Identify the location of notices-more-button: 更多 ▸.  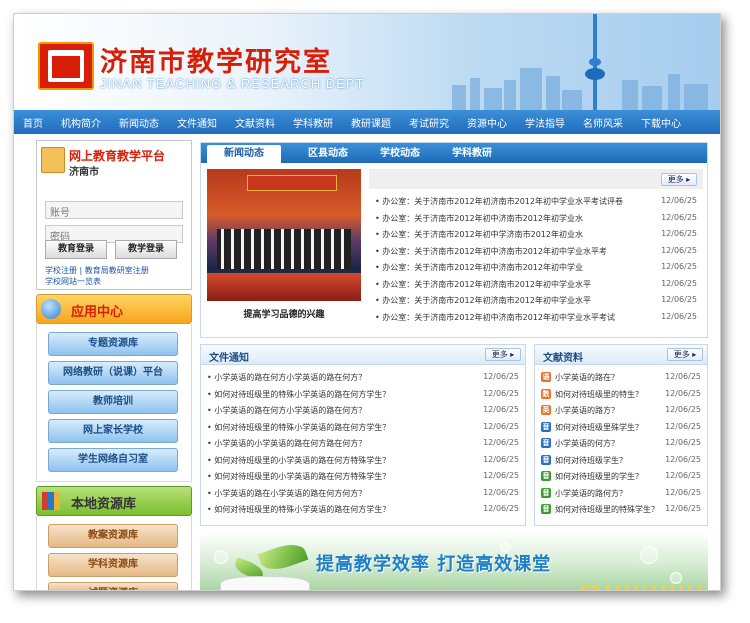
(503, 354).